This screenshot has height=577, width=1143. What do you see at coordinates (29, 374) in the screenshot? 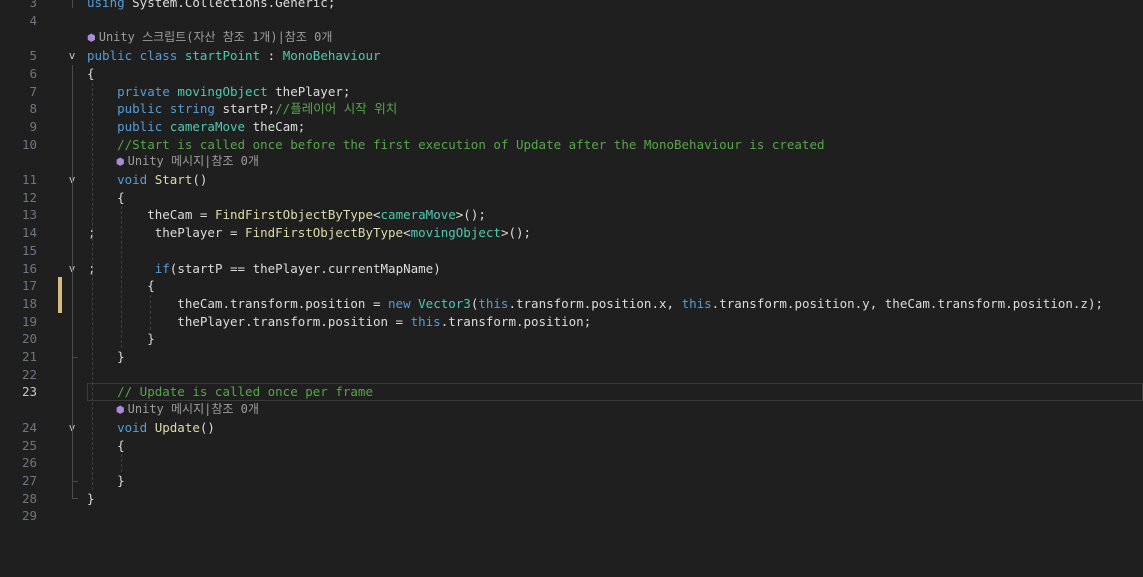
I see `line-number: 22` at bounding box center [29, 374].